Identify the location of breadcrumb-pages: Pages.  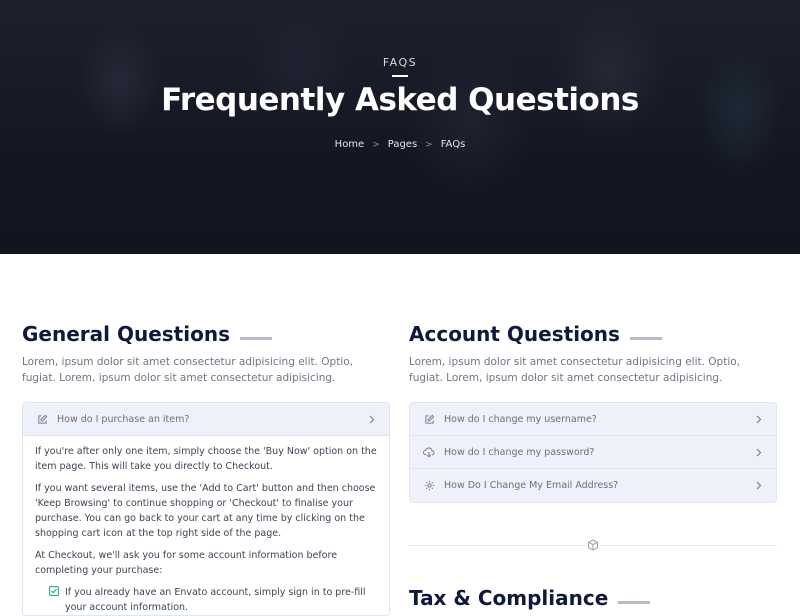
(402, 144).